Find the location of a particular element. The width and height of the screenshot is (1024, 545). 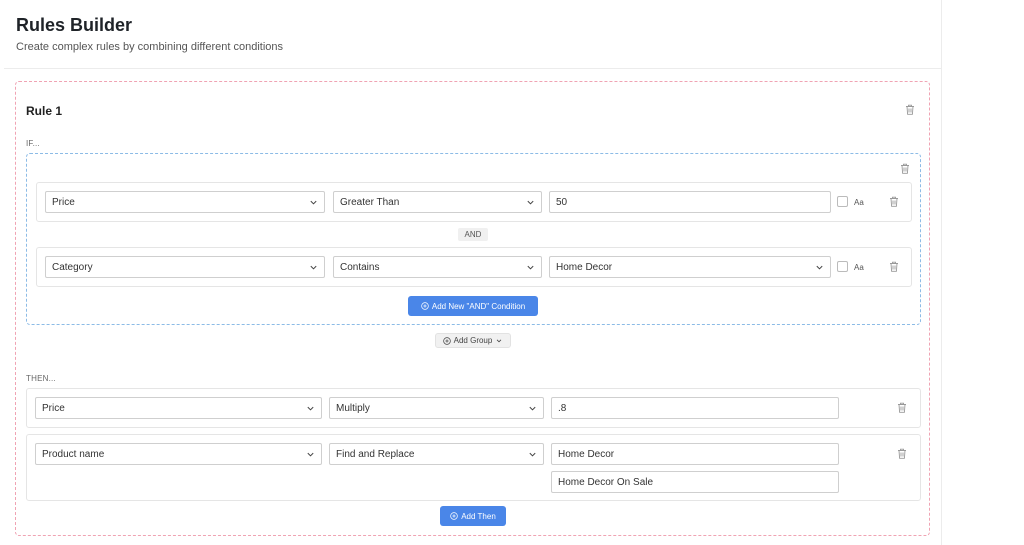

action-operation-value: Find and Replace is located at coordinates (375, 454).